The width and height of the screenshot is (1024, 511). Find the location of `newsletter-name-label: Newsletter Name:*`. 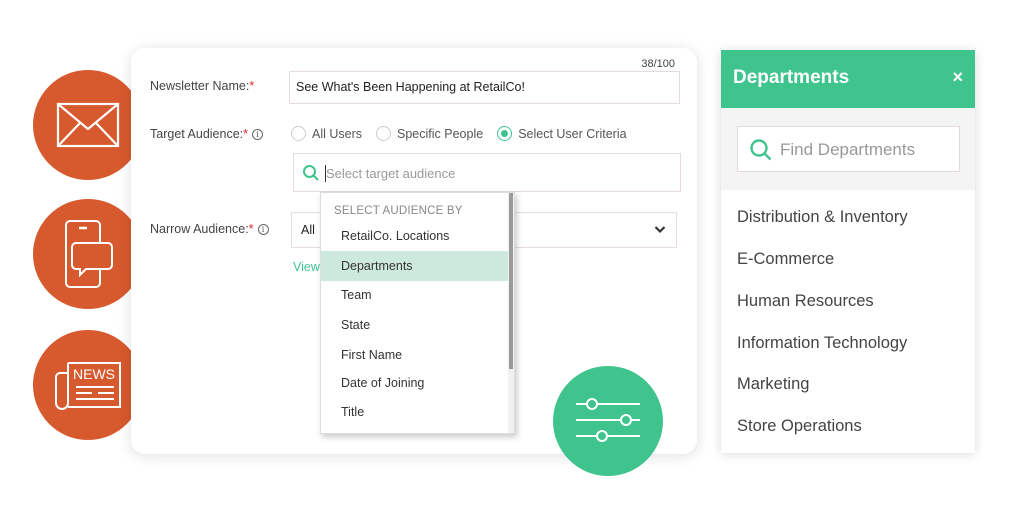

newsletter-name-label: Newsletter Name:* is located at coordinates (202, 86).